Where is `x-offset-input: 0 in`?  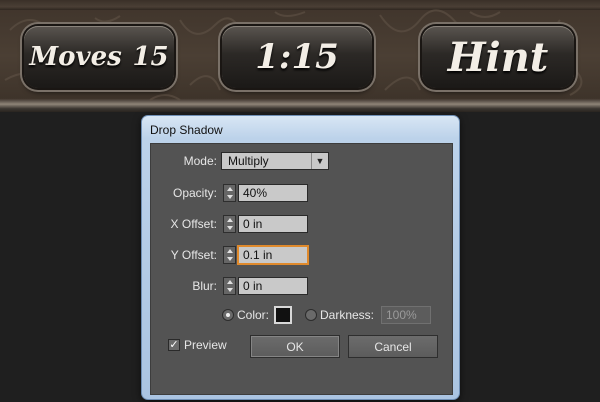 x-offset-input: 0 in is located at coordinates (273, 224).